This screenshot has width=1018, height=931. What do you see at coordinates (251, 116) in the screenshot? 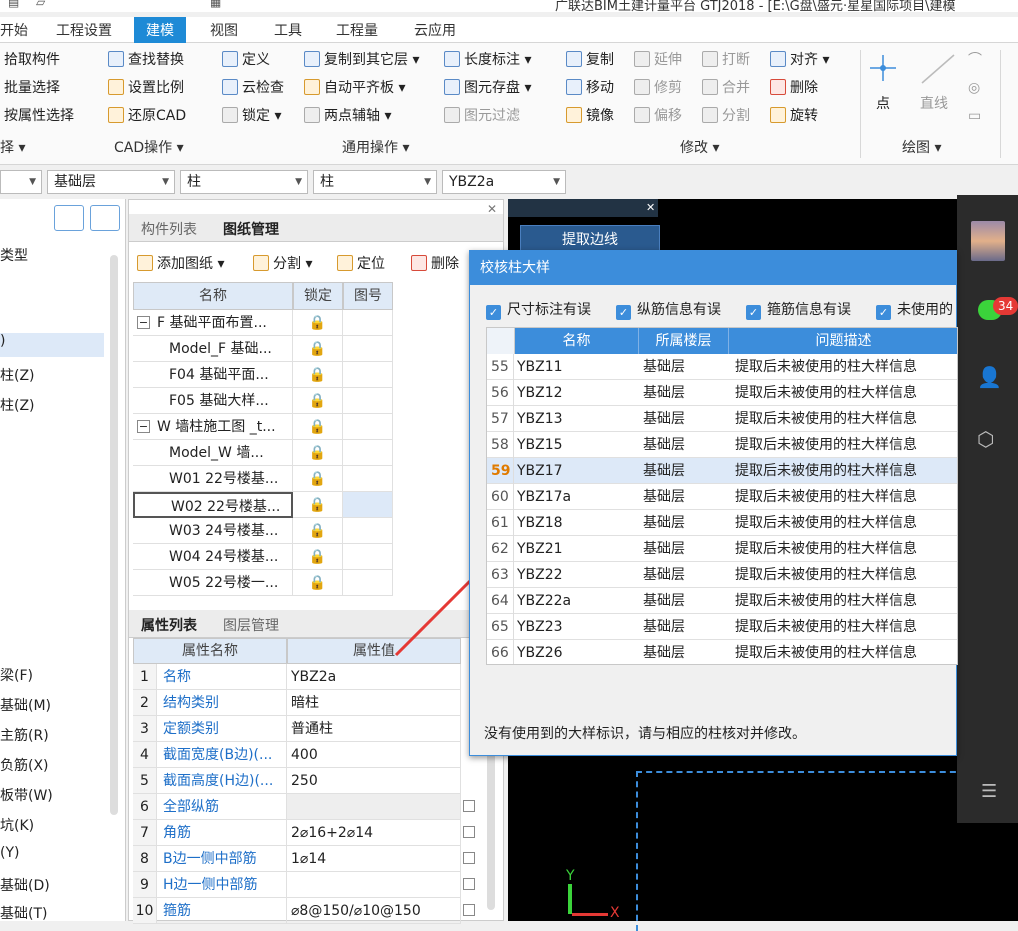
I see `lock-button: 锁定 ▾` at bounding box center [251, 116].